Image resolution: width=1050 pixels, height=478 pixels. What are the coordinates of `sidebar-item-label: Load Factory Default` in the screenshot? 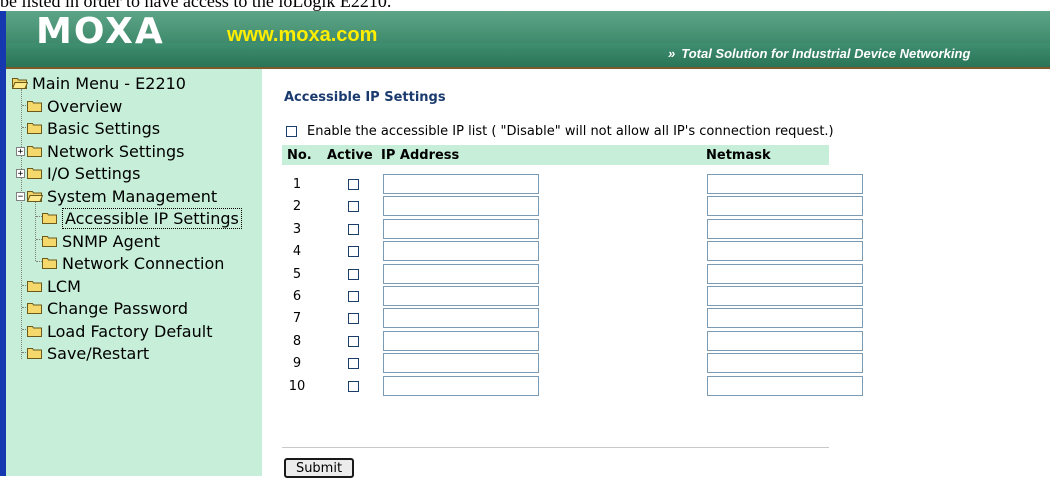 It's located at (130, 331).